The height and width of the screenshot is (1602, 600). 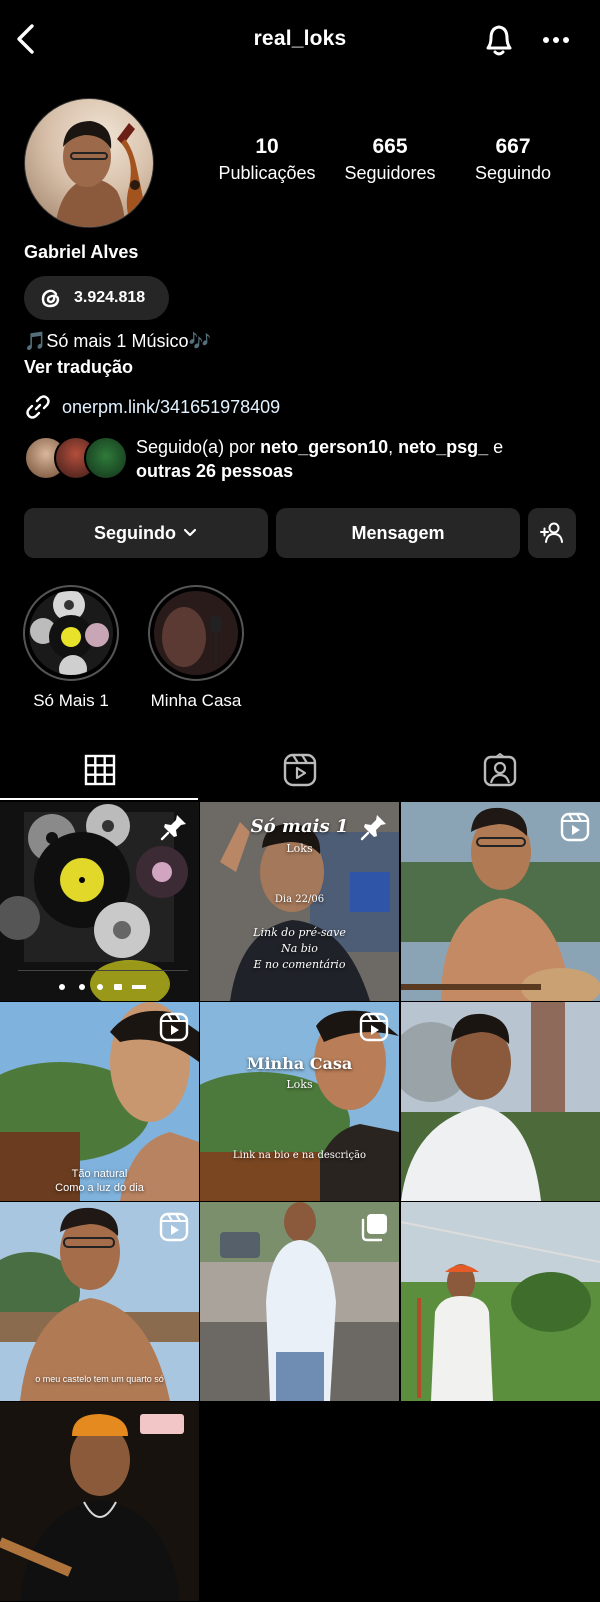 I want to click on more-options-icon, so click(x=556, y=40).